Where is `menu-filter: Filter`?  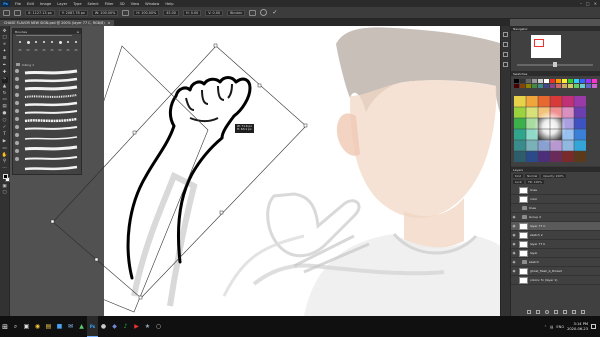 menu-filter: Filter is located at coordinates (109, 4).